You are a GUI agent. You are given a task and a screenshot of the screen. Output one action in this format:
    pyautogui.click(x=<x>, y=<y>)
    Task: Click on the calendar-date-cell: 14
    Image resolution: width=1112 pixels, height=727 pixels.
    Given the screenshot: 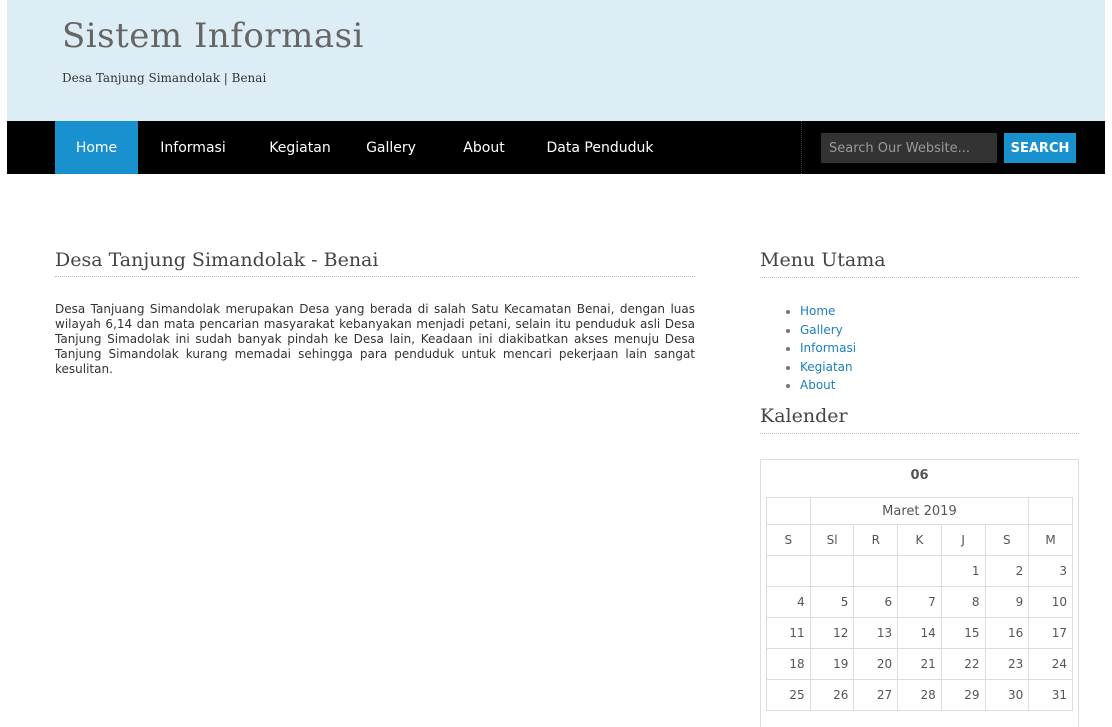 What is the action you would take?
    pyautogui.click(x=919, y=633)
    